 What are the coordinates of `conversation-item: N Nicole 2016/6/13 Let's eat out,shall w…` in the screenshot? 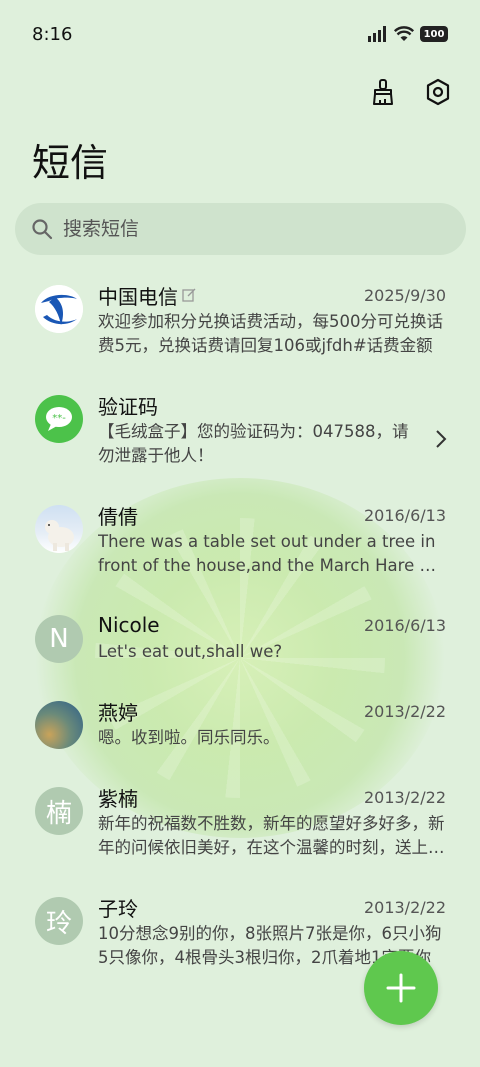 It's located at (240, 643).